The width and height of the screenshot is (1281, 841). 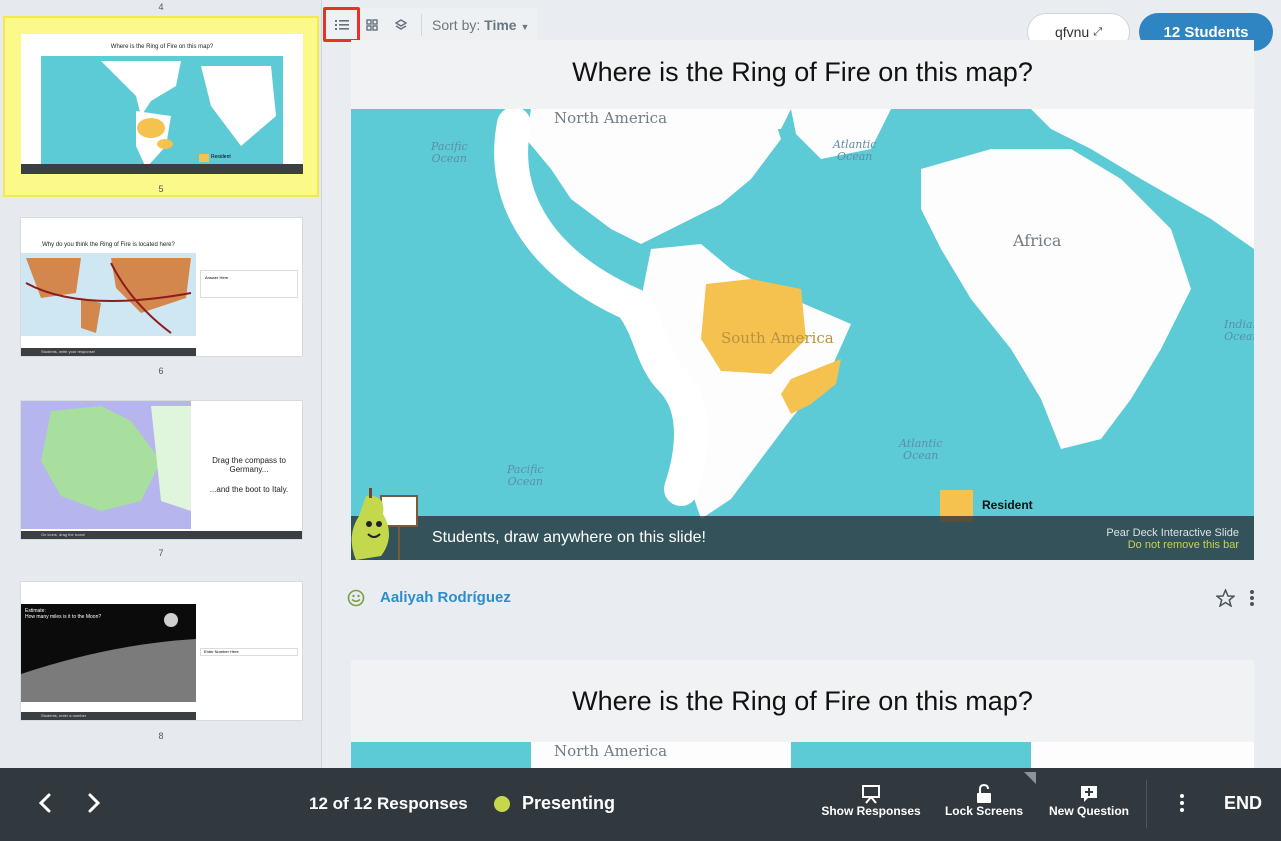 I want to click on grid-icon, so click(x=372, y=25).